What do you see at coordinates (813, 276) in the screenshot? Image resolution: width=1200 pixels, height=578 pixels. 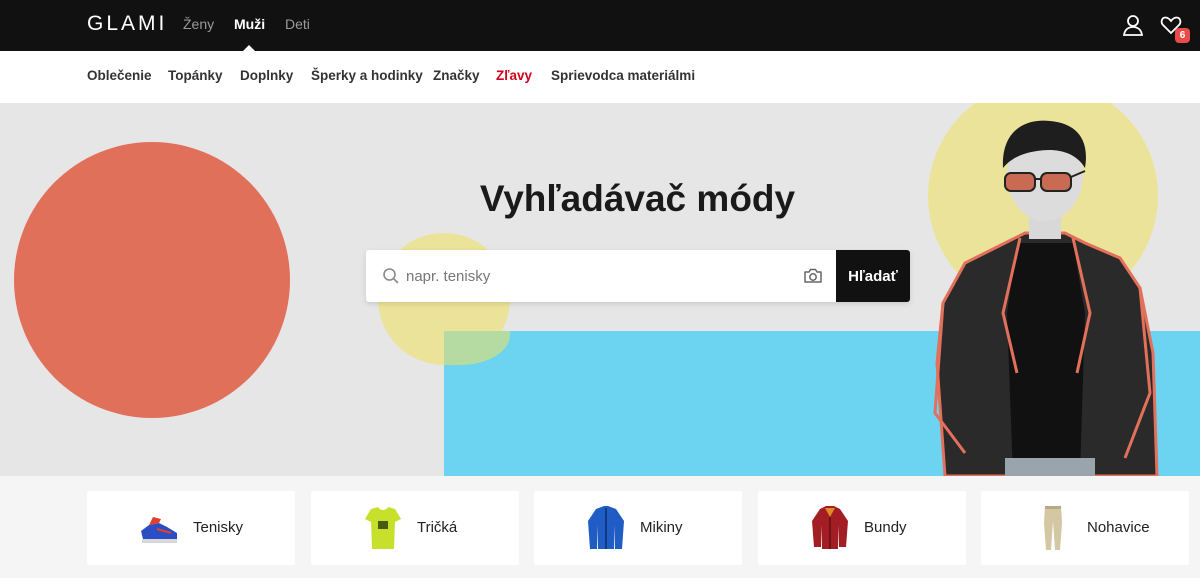 I see `camera-icon` at bounding box center [813, 276].